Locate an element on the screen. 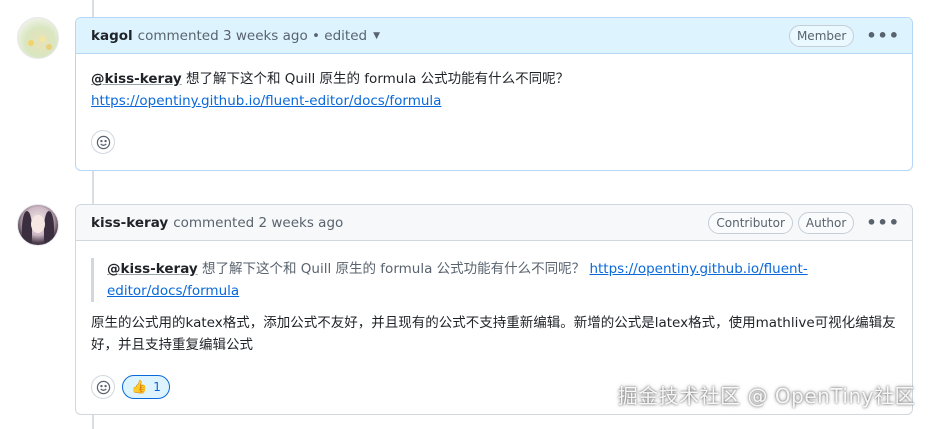 The image size is (929, 429). comment-author: kagol is located at coordinates (112, 36).